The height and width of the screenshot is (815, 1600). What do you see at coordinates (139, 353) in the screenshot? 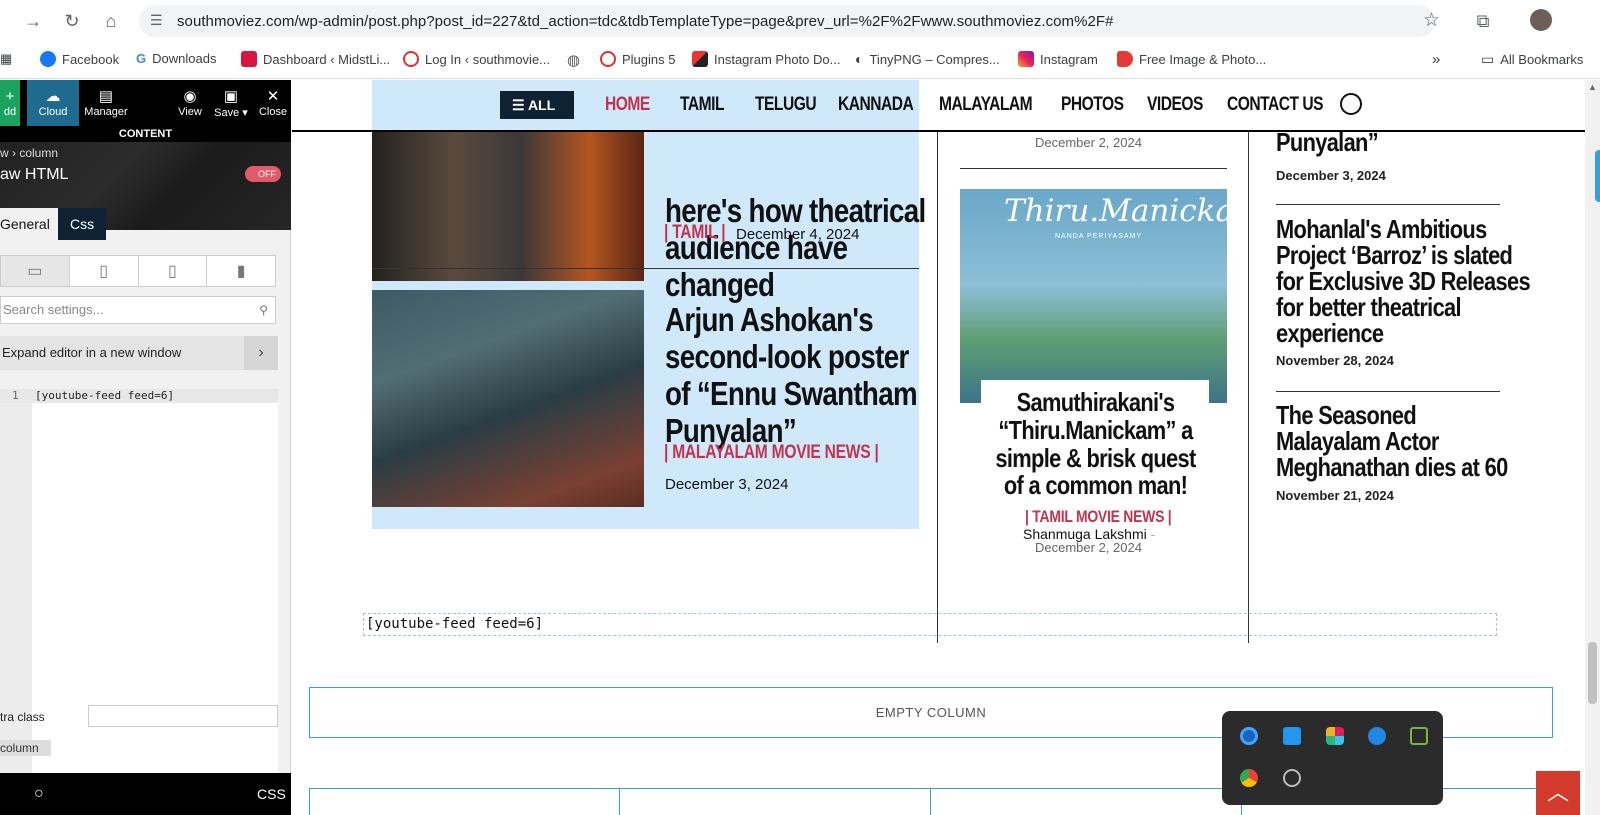
I see `expand-editor-button: Expand editor in a new window ›` at bounding box center [139, 353].